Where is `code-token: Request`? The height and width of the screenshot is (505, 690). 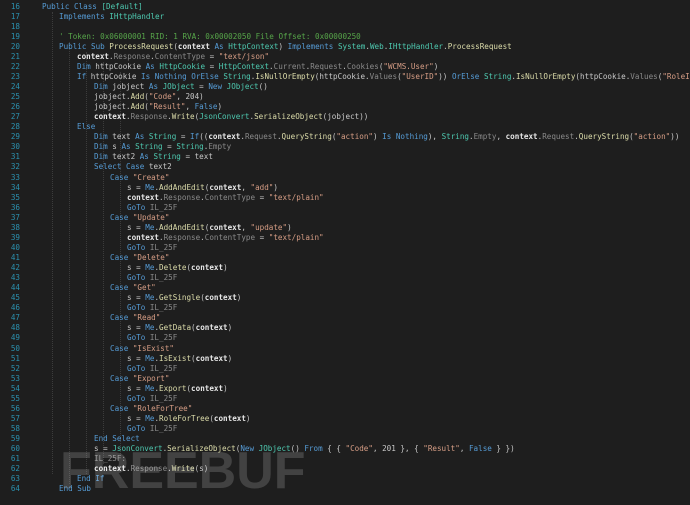
code-token: Request is located at coordinates (326, 66).